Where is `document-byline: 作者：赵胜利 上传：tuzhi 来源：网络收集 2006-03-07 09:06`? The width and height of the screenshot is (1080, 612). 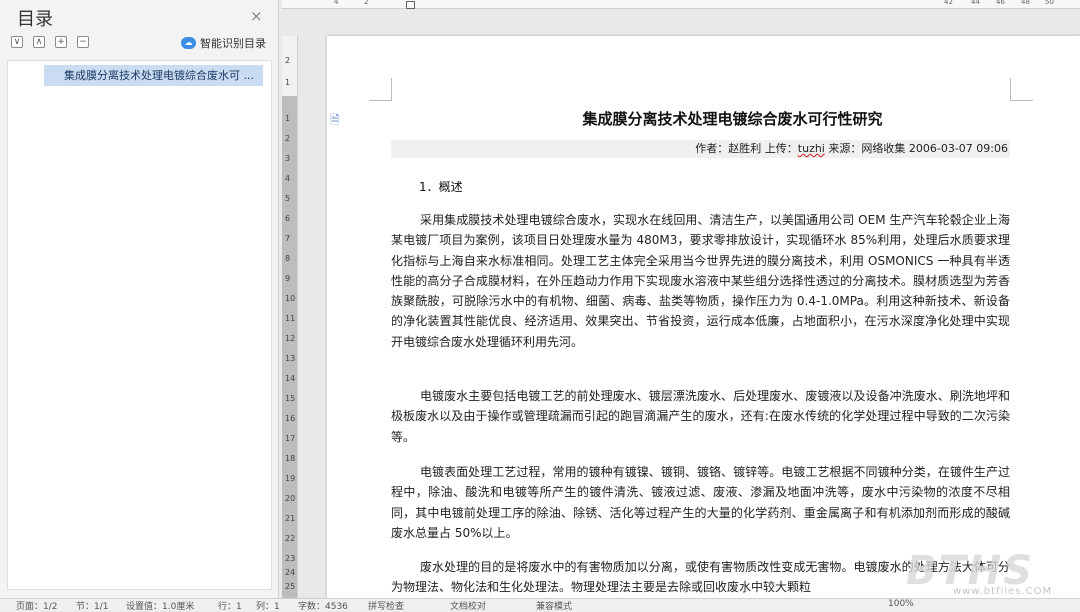 document-byline: 作者：赵胜利 上传：tuzhi 来源：网络收集 2006-03-07 09:06 is located at coordinates (700, 149).